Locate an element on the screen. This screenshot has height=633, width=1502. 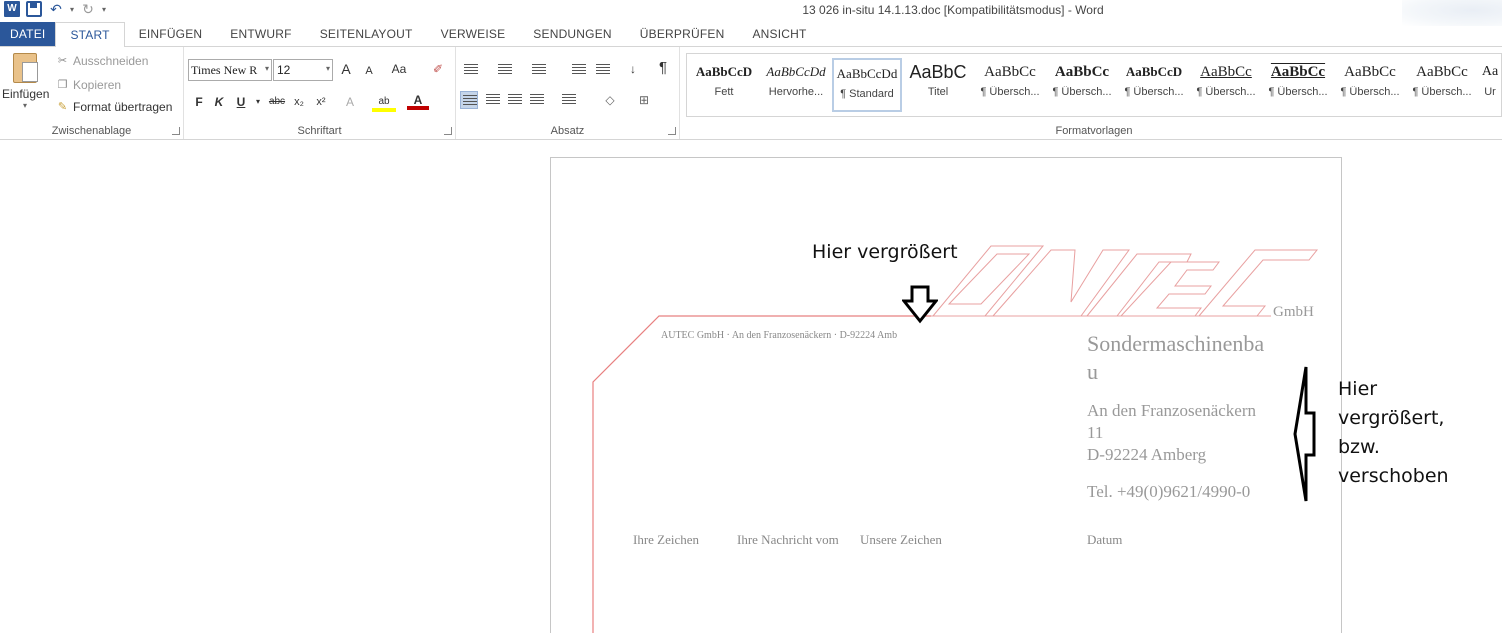
justify-icon is located at coordinates (537, 100).